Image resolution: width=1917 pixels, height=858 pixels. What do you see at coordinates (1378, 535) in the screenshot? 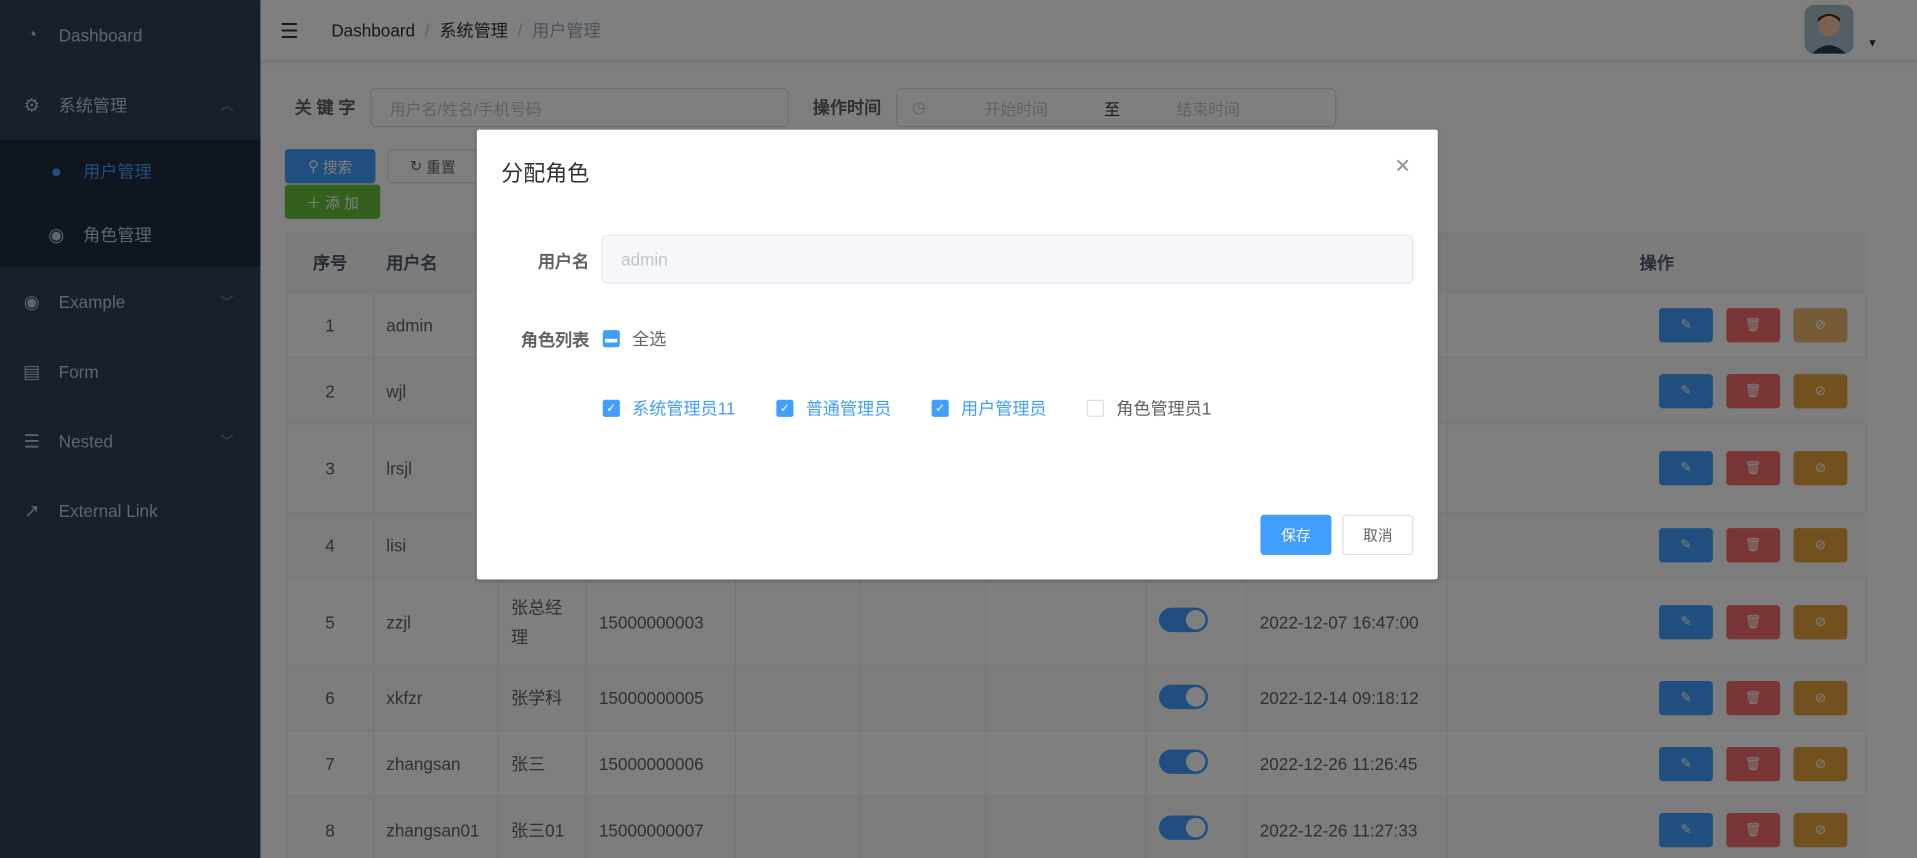
I see `cancel-button: 取消` at bounding box center [1378, 535].